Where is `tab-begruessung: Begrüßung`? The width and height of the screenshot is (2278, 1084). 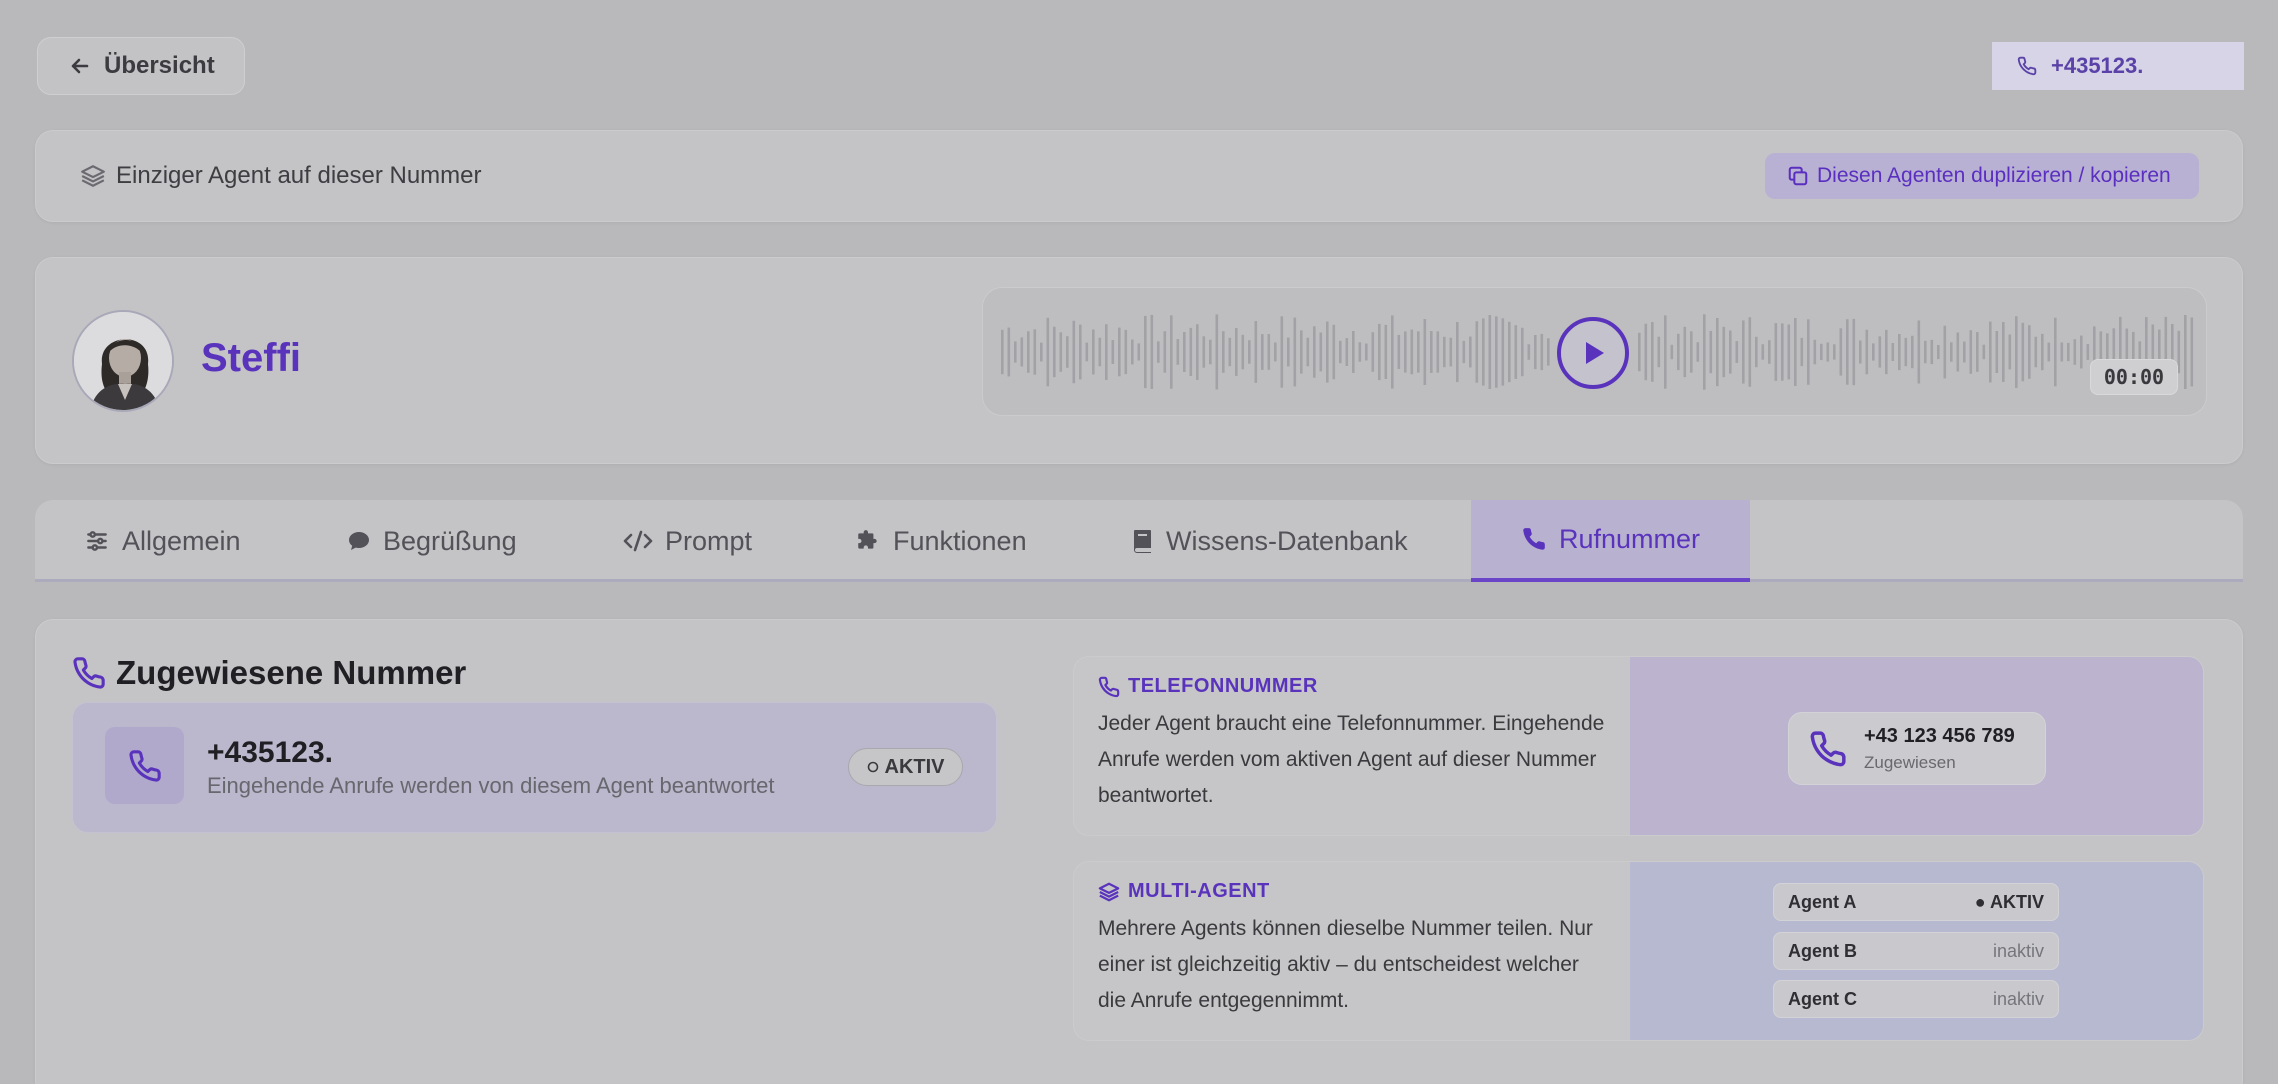
tab-begruessung: Begrüßung is located at coordinates (432, 541).